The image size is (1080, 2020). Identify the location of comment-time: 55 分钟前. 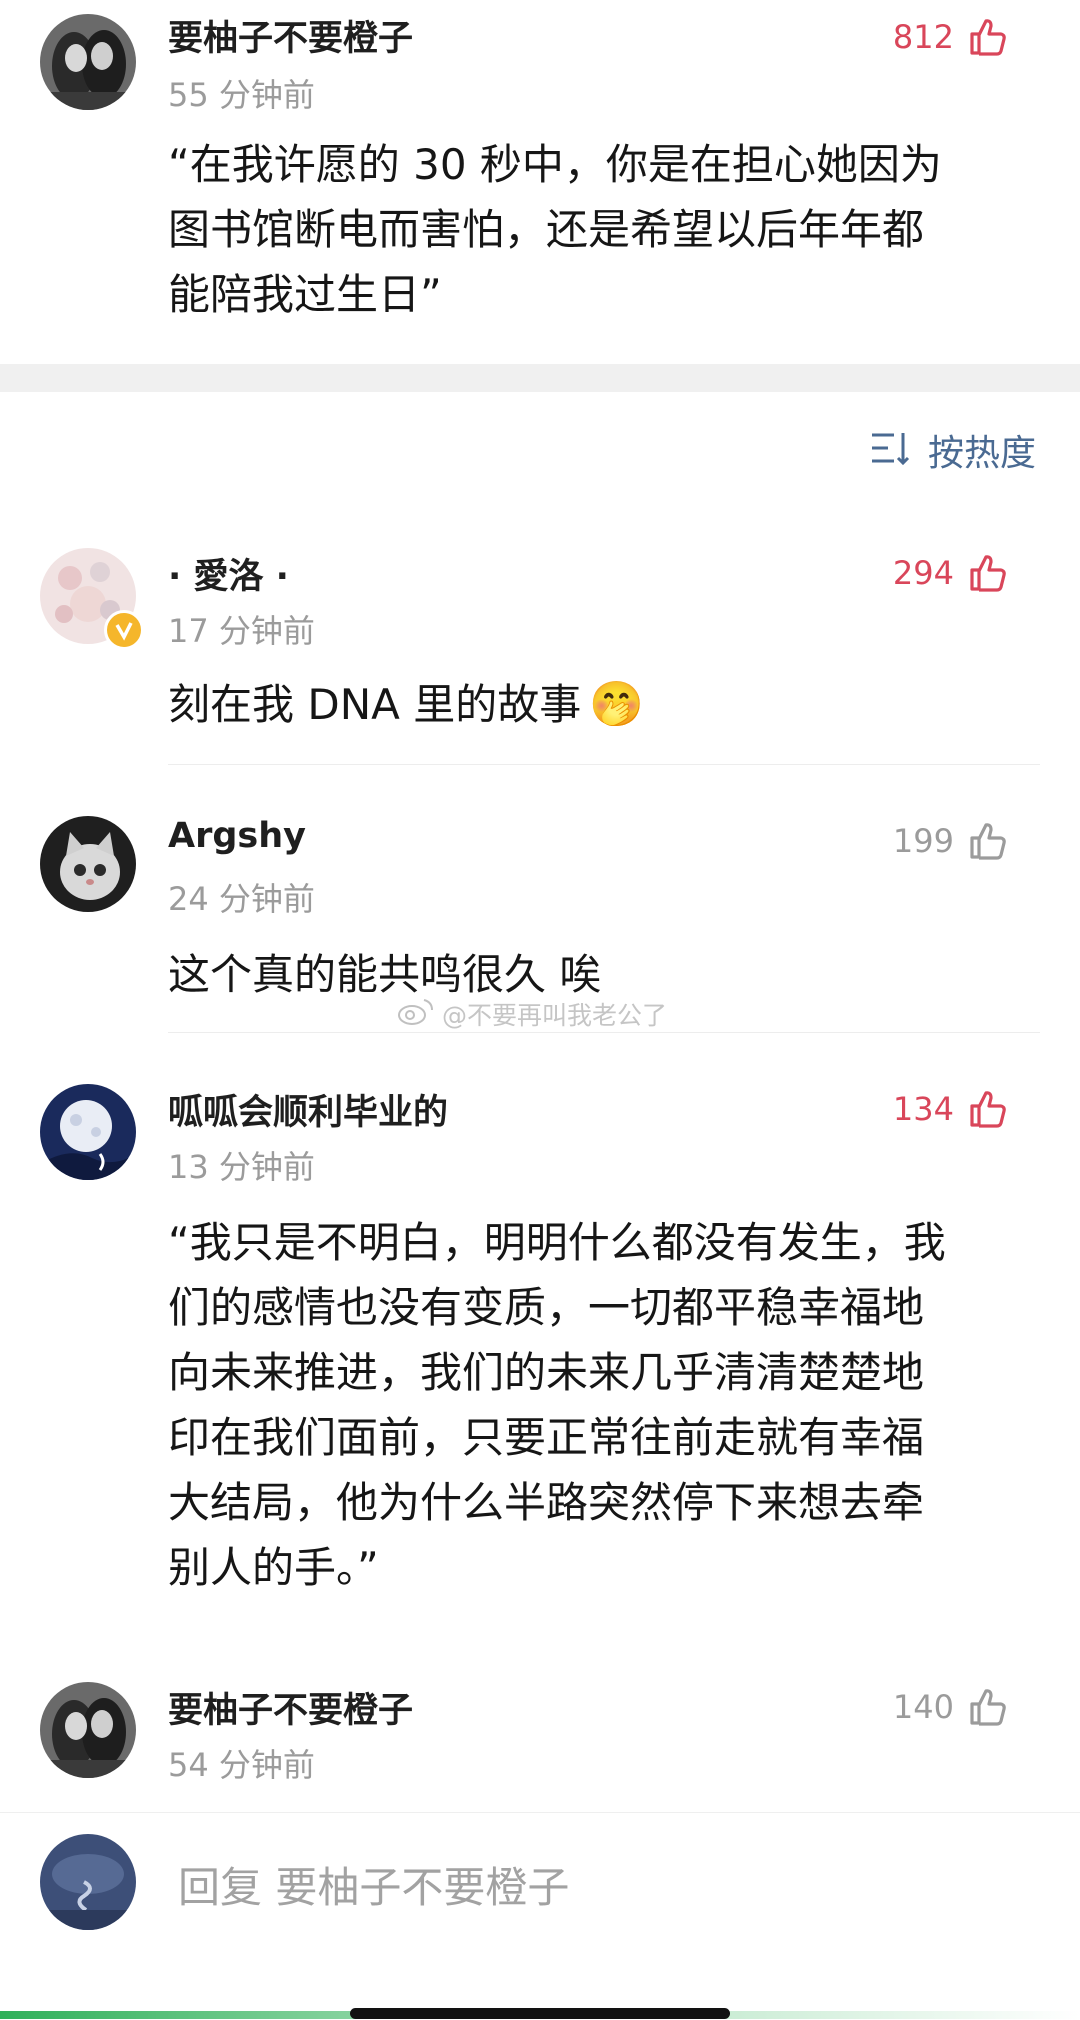
(241, 95).